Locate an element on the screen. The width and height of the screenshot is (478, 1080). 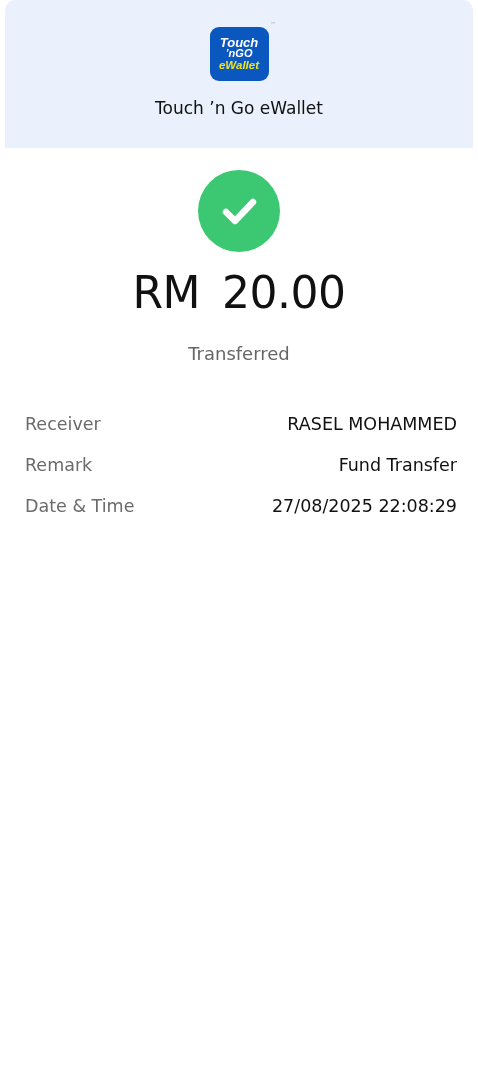
detail-value: 27/08/2025 22:08:29 is located at coordinates (364, 506).